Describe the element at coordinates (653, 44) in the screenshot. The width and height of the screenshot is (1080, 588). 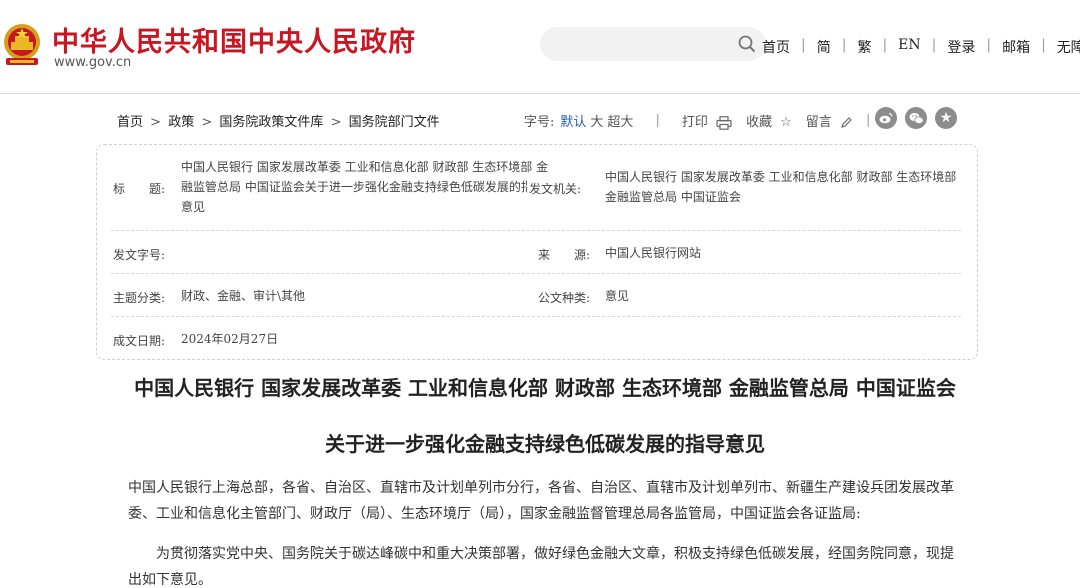
I see `search-input` at that location.